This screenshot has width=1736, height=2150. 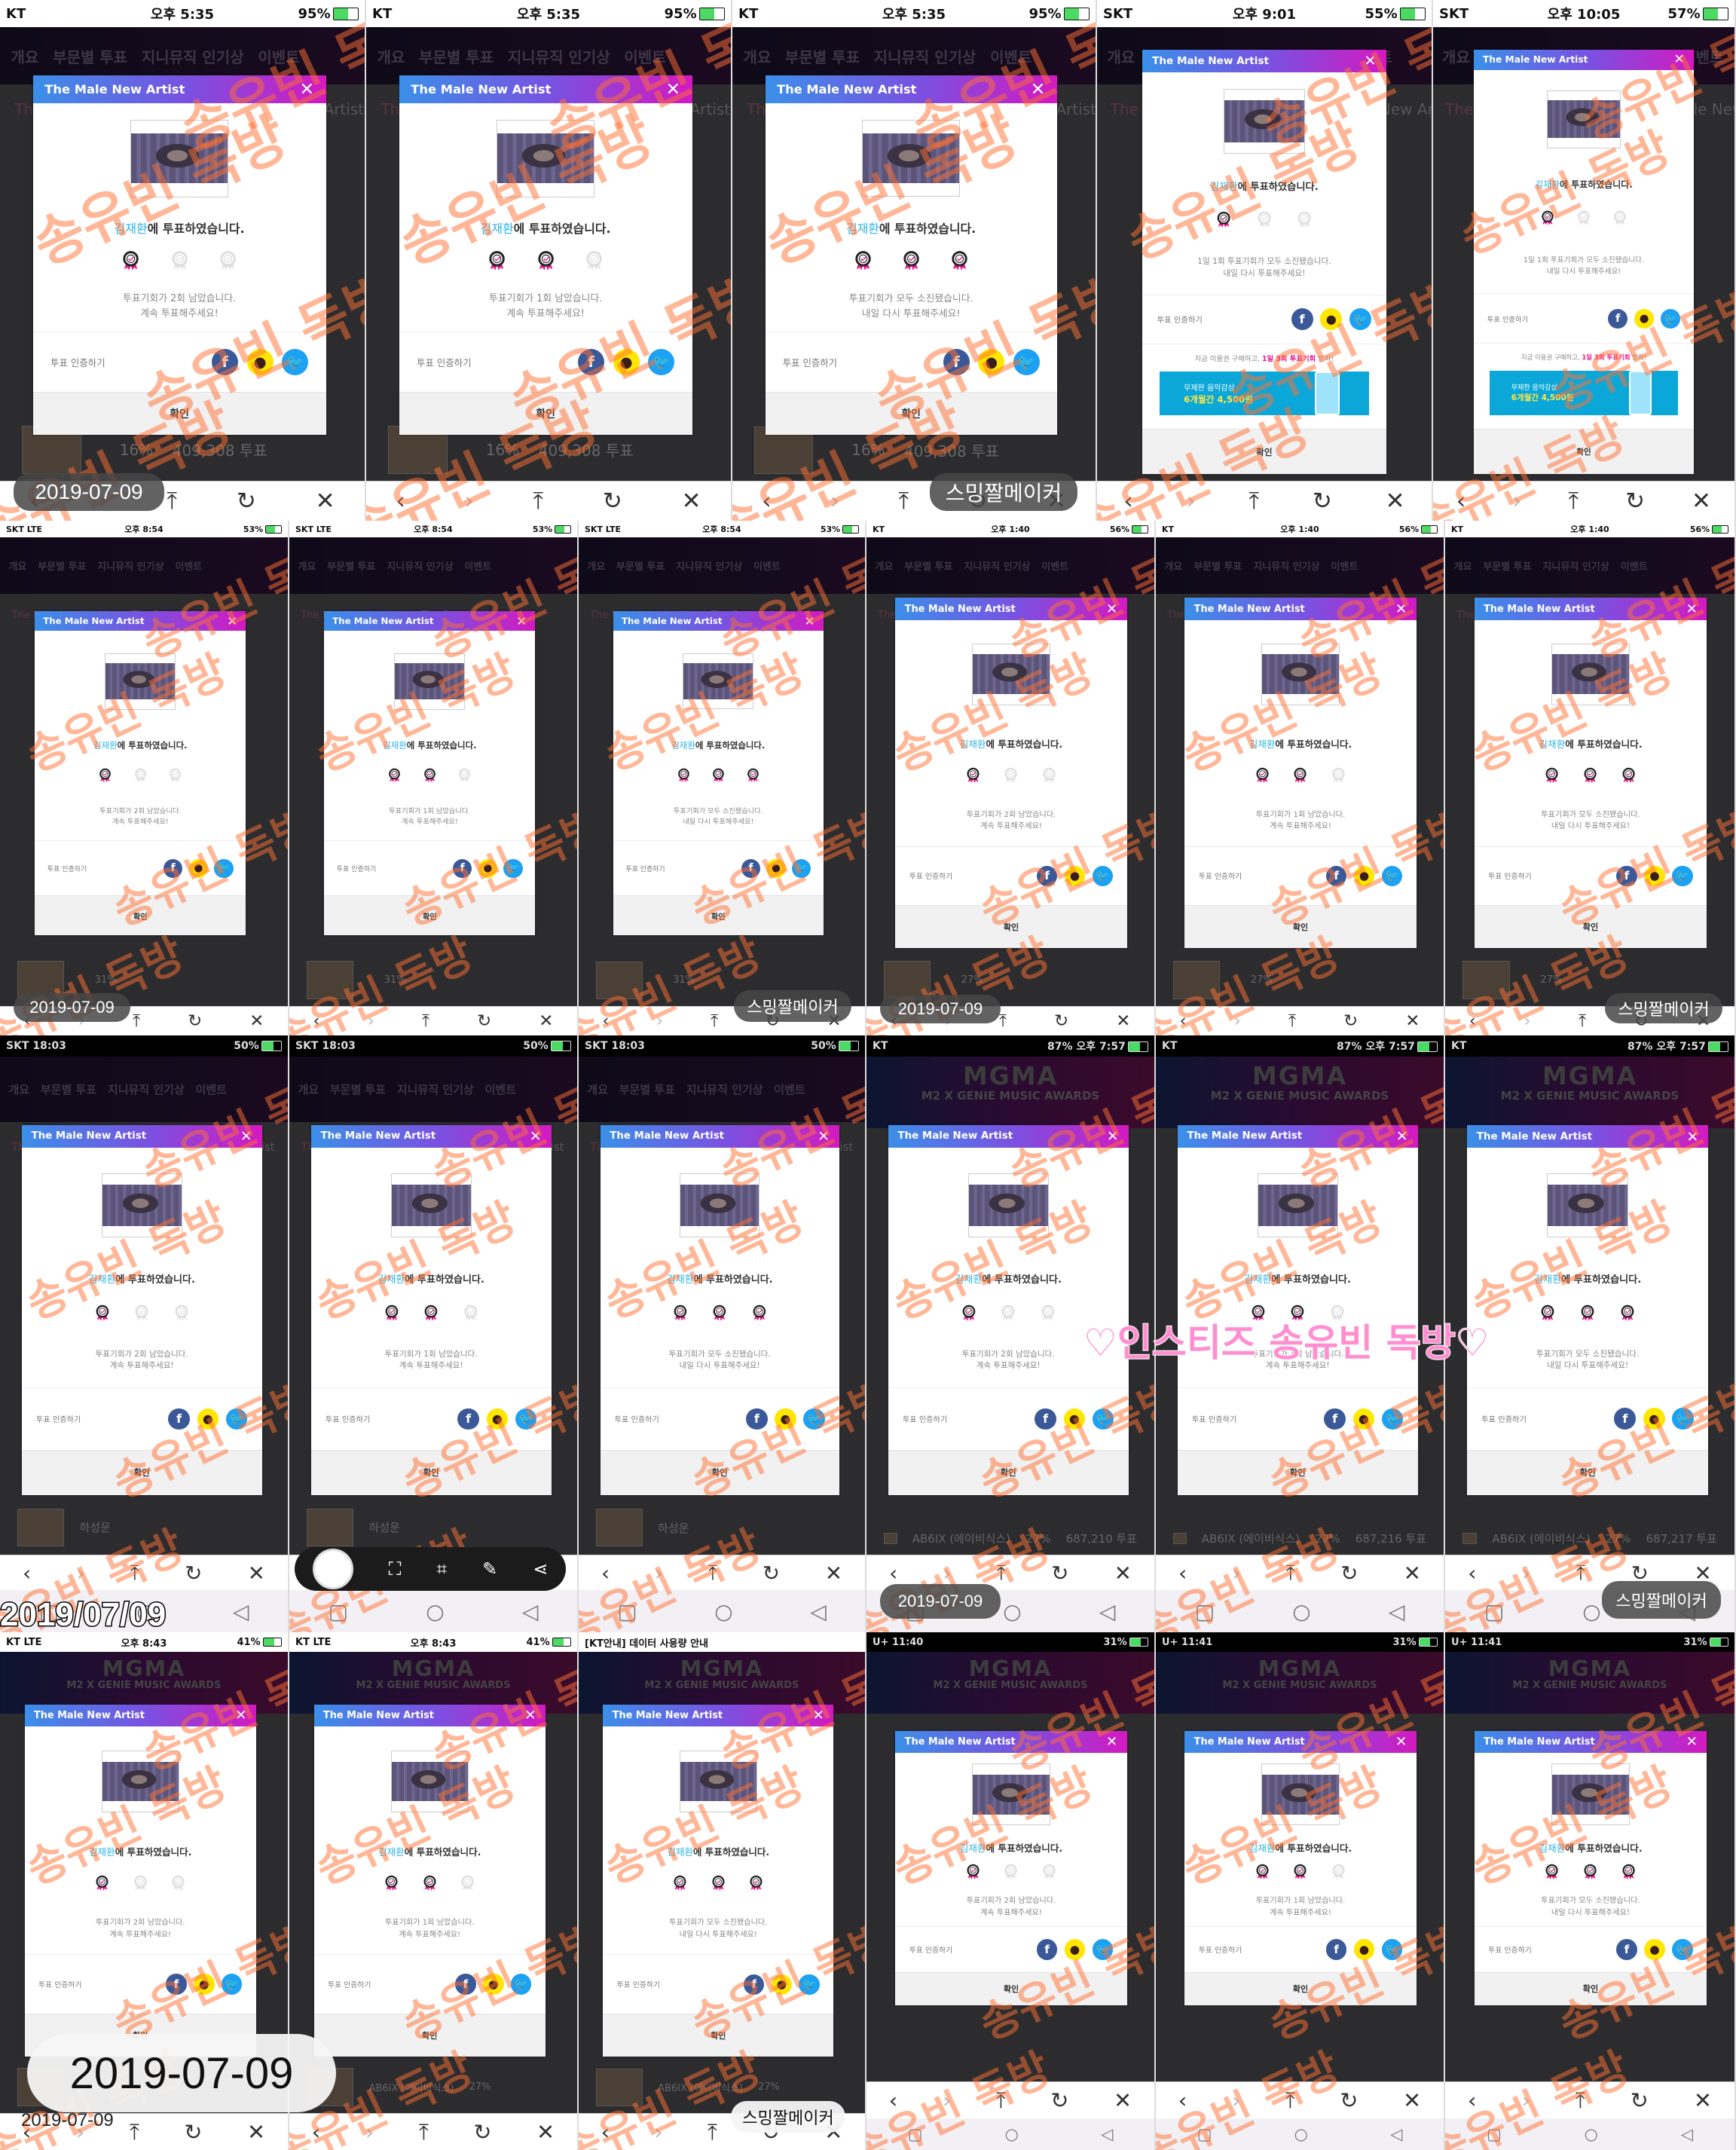 What do you see at coordinates (395, 1569) in the screenshot?
I see `scroll-capture-icon: ⛶` at bounding box center [395, 1569].